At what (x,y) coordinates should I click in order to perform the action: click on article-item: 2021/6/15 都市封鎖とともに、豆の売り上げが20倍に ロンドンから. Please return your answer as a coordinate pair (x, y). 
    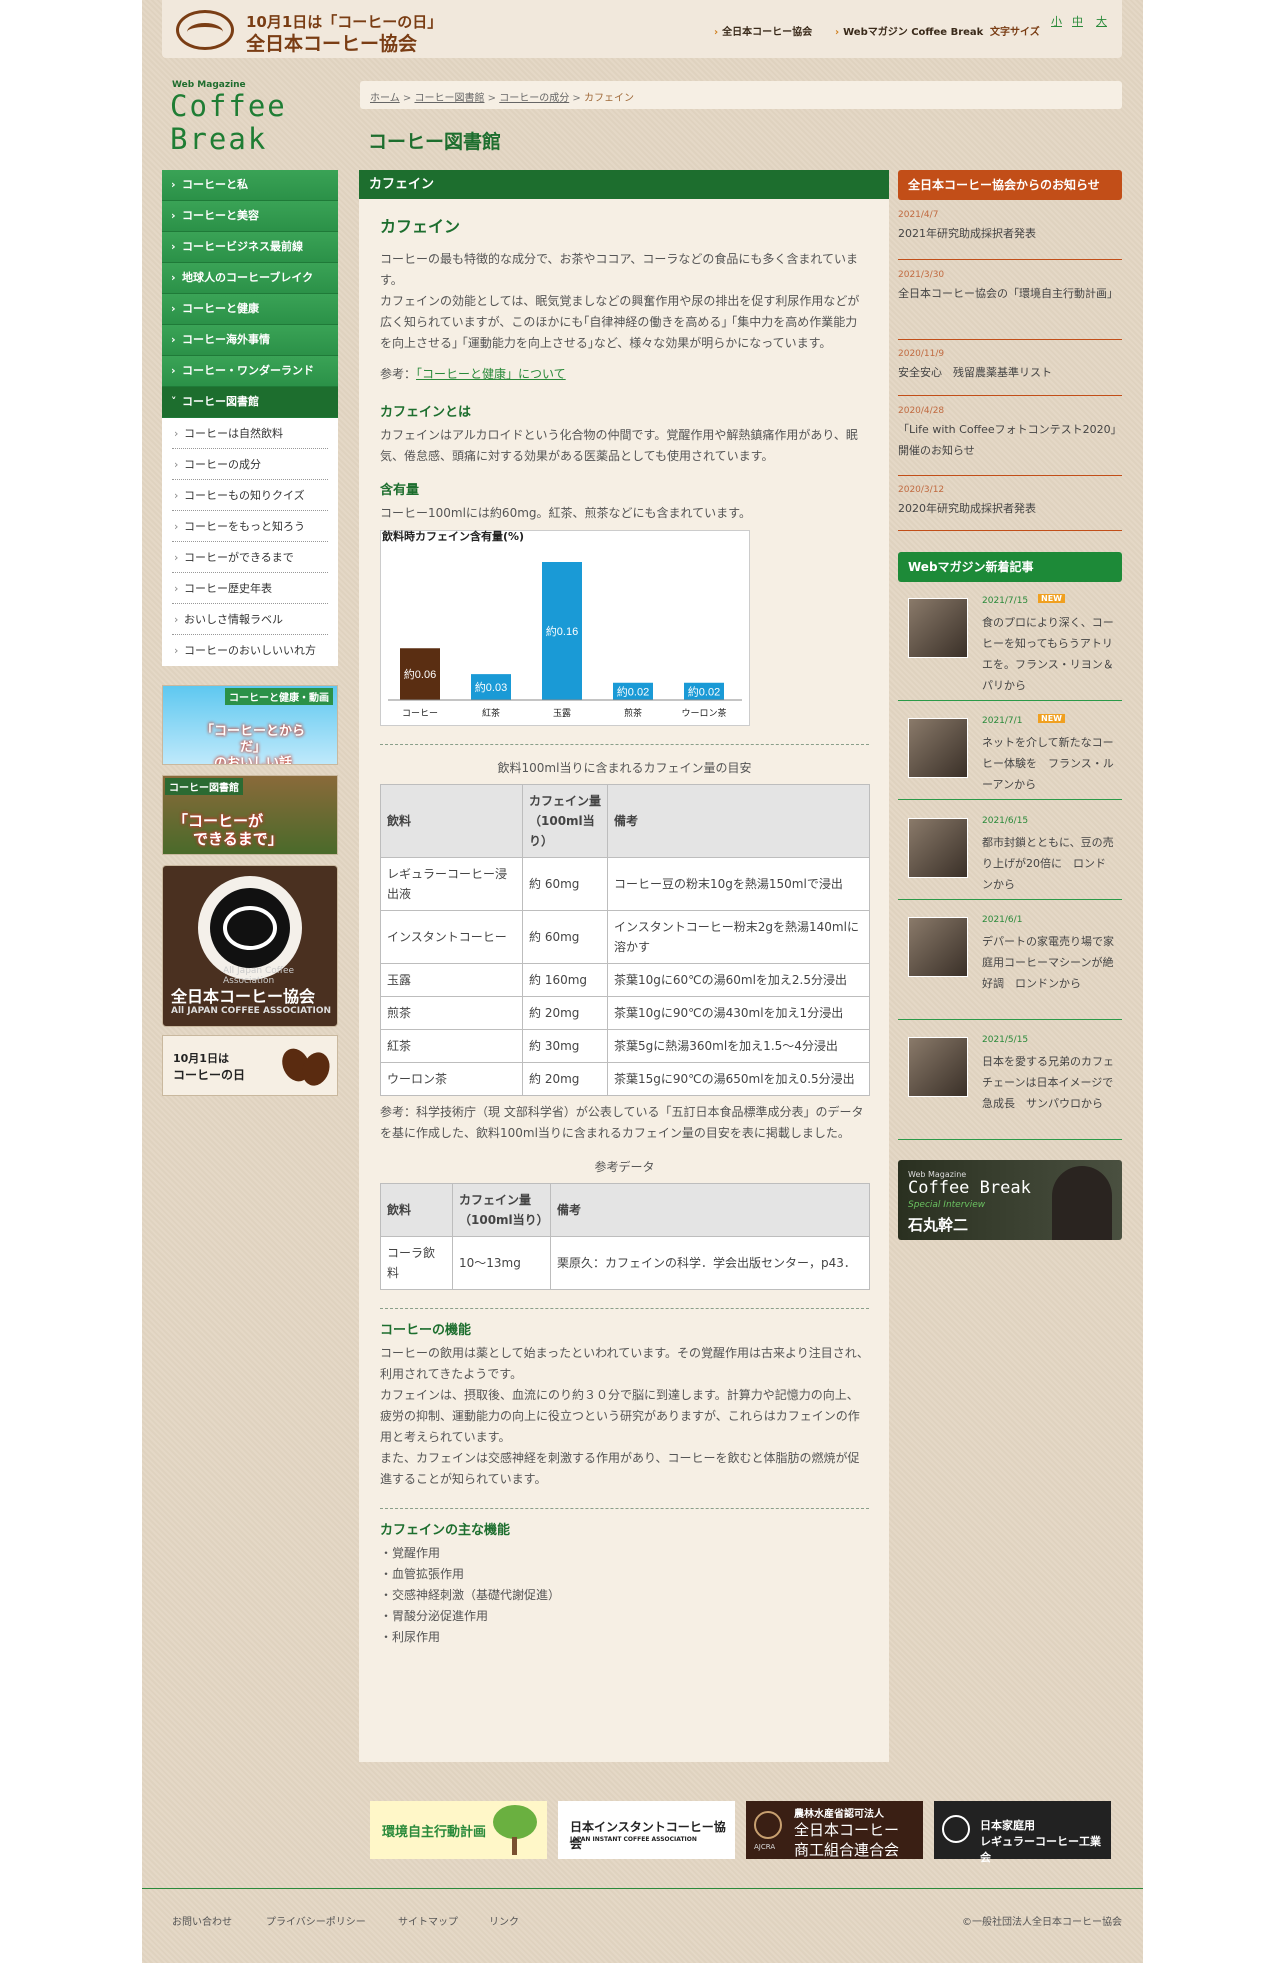
    Looking at the image, I should click on (1010, 854).